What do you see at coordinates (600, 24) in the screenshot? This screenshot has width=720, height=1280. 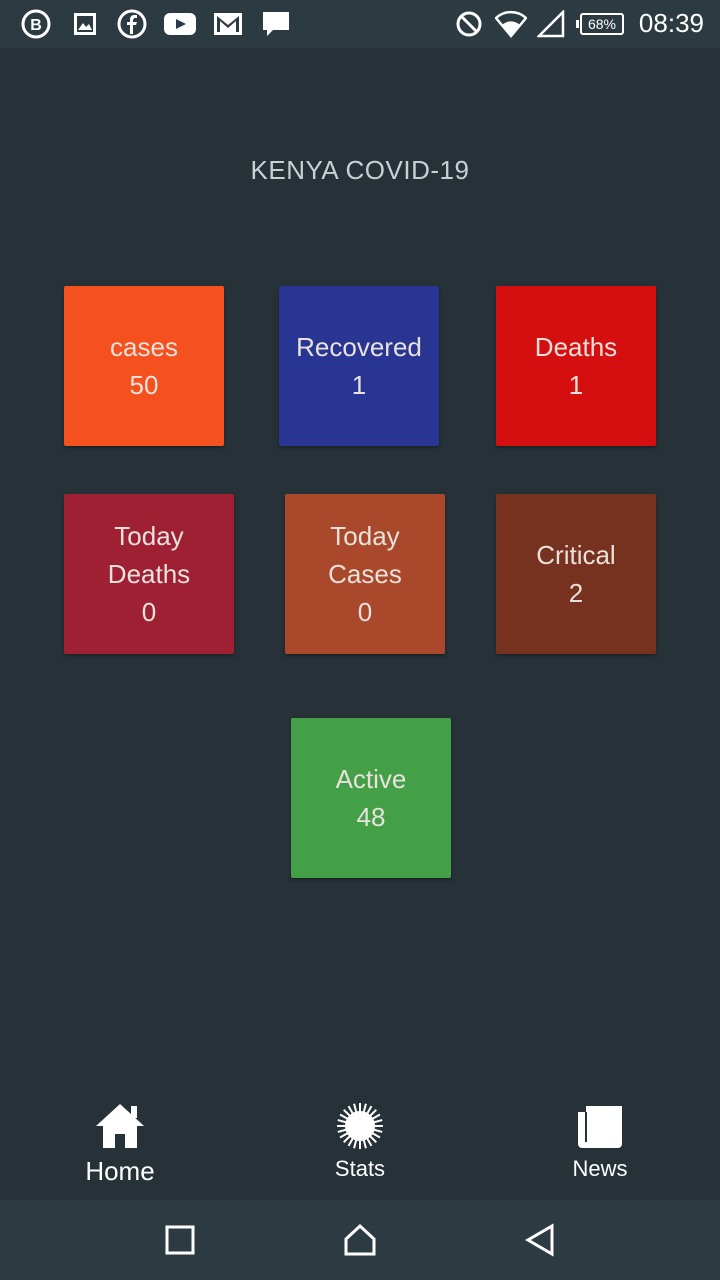 I see `battery-indicator: 68%` at bounding box center [600, 24].